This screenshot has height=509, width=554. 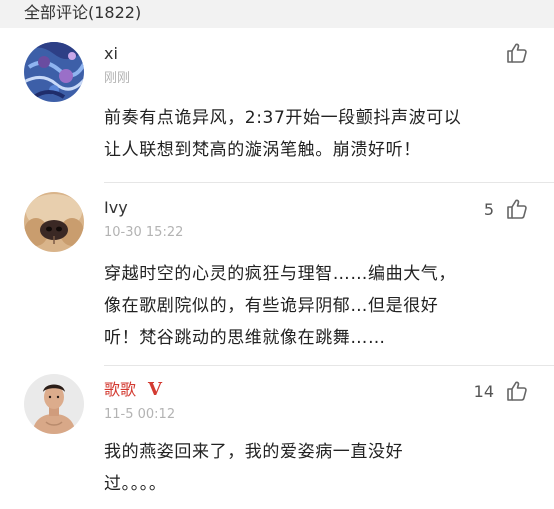 What do you see at coordinates (111, 54) in the screenshot?
I see `comment-username: xi` at bounding box center [111, 54].